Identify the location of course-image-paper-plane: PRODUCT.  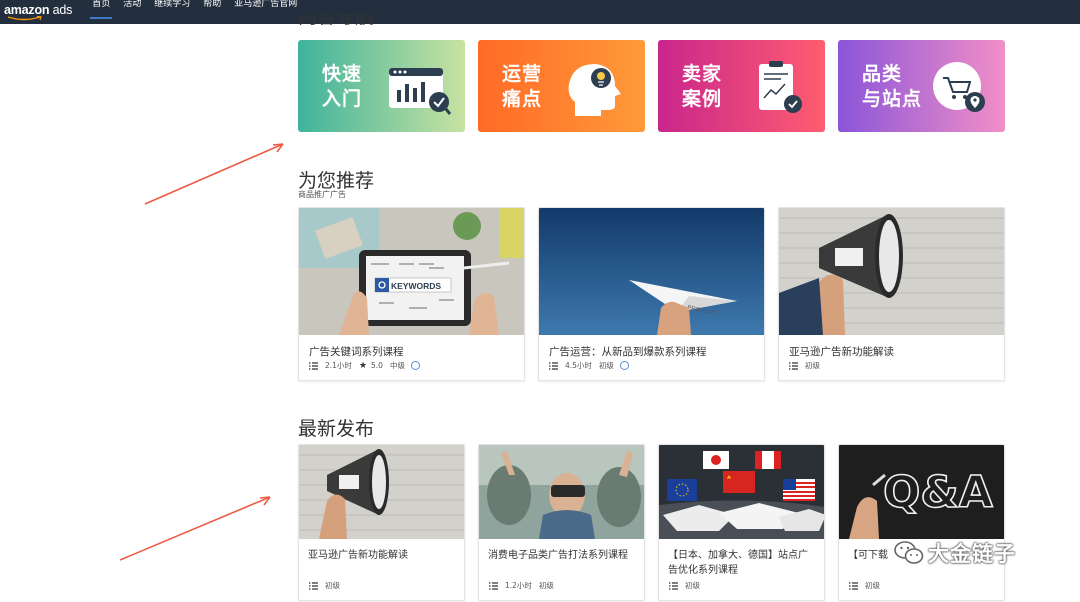
(651, 271).